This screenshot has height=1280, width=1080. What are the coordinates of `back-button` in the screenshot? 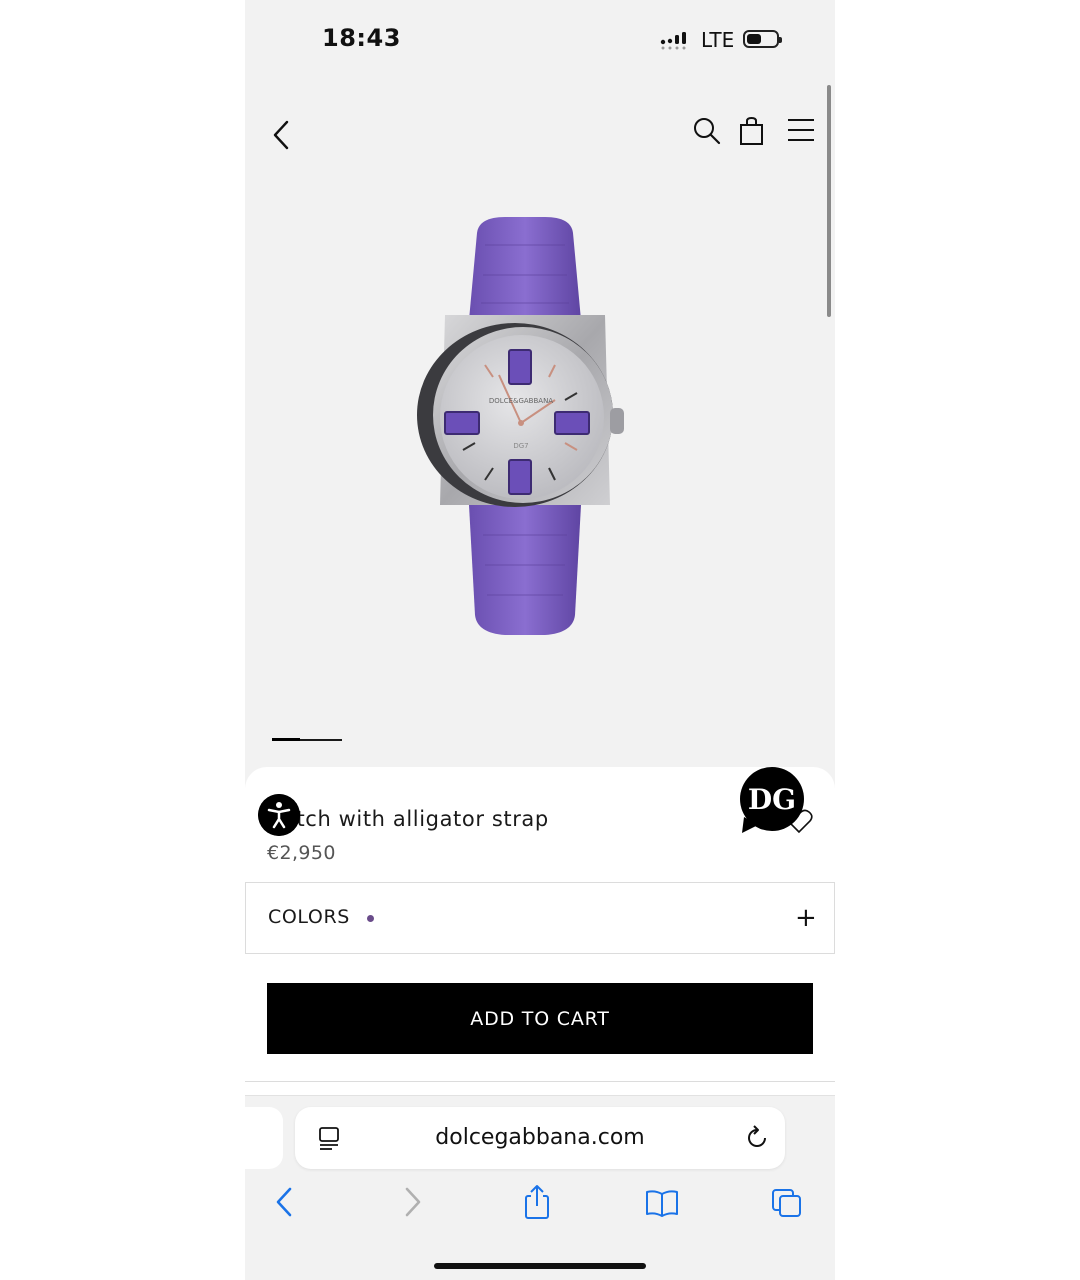 It's located at (283, 135).